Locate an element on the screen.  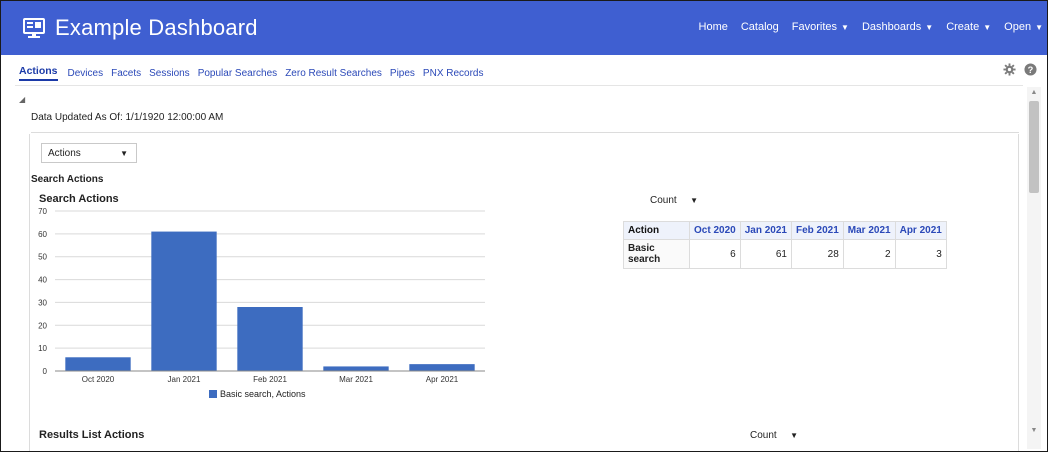
table-cell: 6 is located at coordinates (715, 254).